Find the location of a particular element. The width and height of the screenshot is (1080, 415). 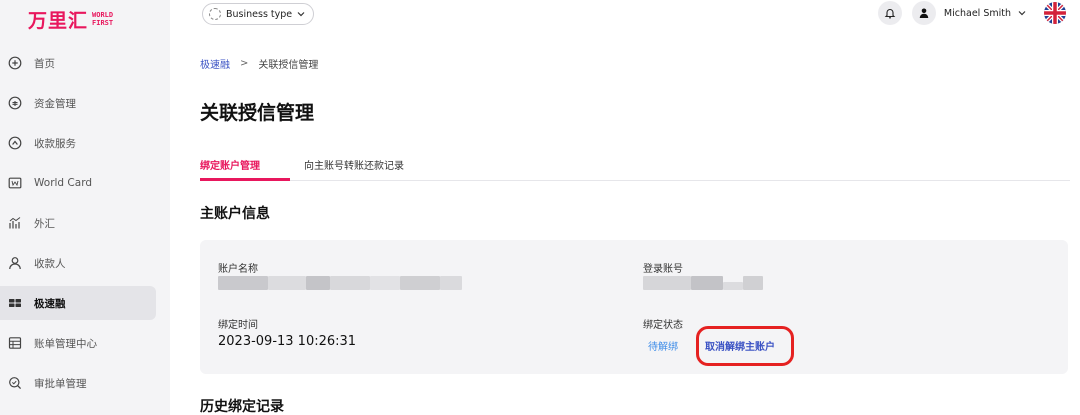

bill-icon is located at coordinates (15, 343).